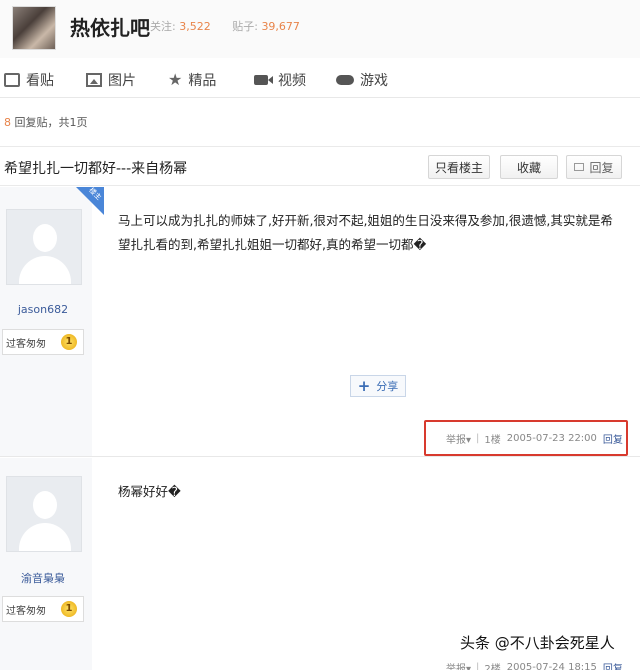  I want to click on user-column: jason682 过客匆匆 1, so click(46, 321).